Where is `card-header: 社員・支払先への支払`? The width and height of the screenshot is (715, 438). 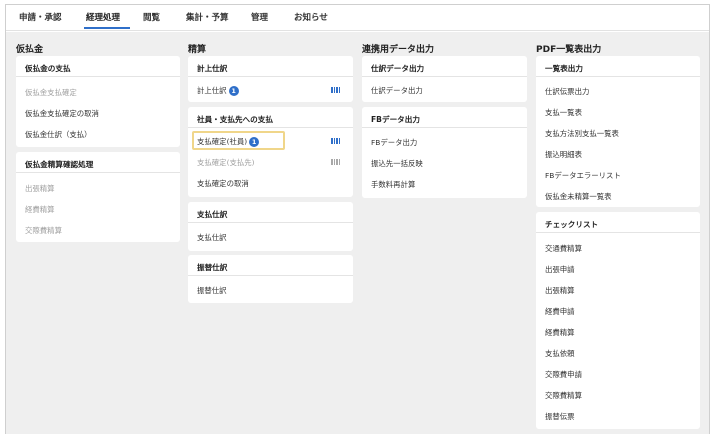 card-header: 社員・支払先への支払 is located at coordinates (235, 119).